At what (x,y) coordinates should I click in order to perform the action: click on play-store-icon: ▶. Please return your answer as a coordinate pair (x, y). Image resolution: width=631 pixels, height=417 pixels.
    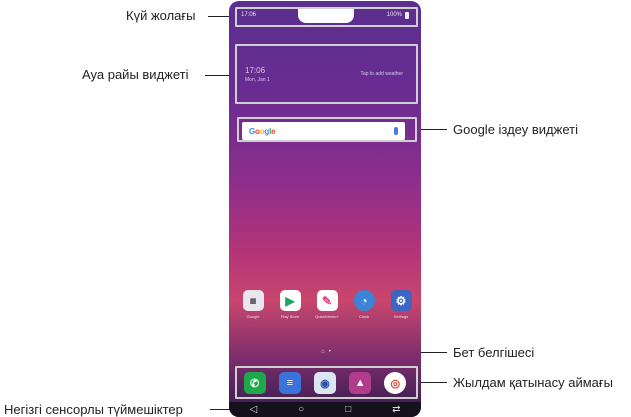
    Looking at the image, I should click on (290, 300).